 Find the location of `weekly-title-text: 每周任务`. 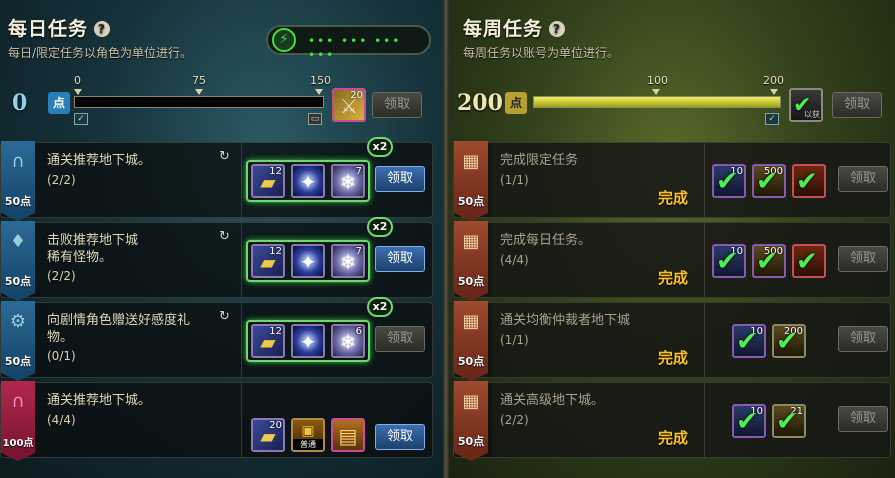

weekly-title-text: 每周任务 is located at coordinates (503, 29).